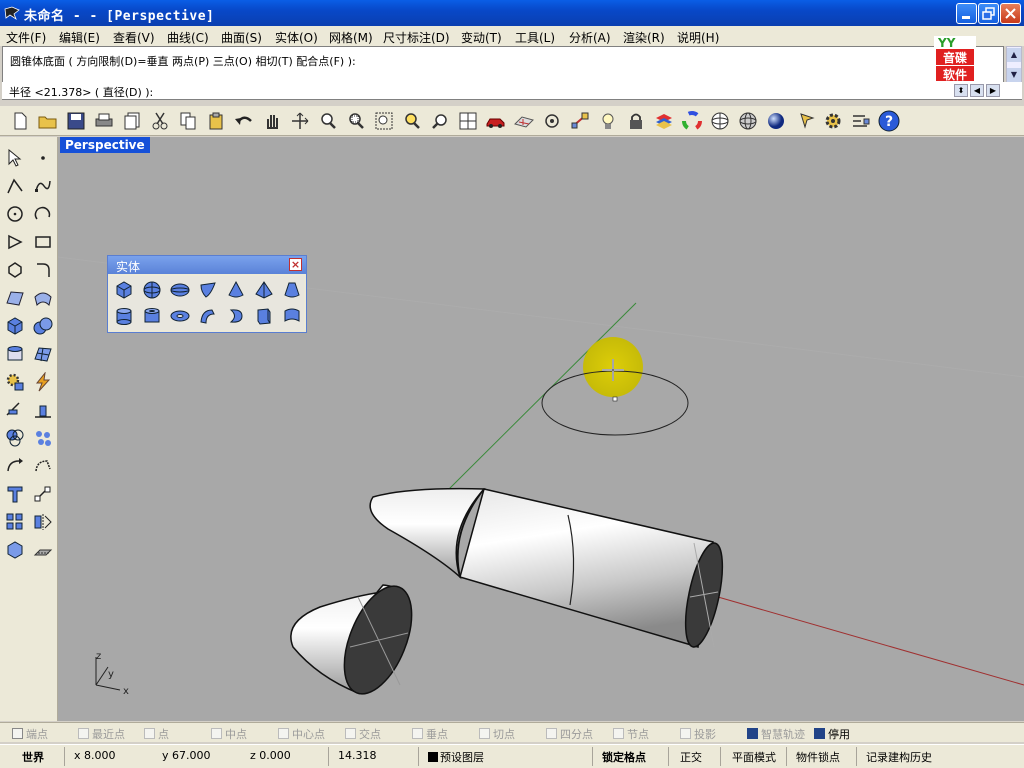  What do you see at coordinates (244, 121) in the screenshot?
I see `undo-icon` at bounding box center [244, 121].